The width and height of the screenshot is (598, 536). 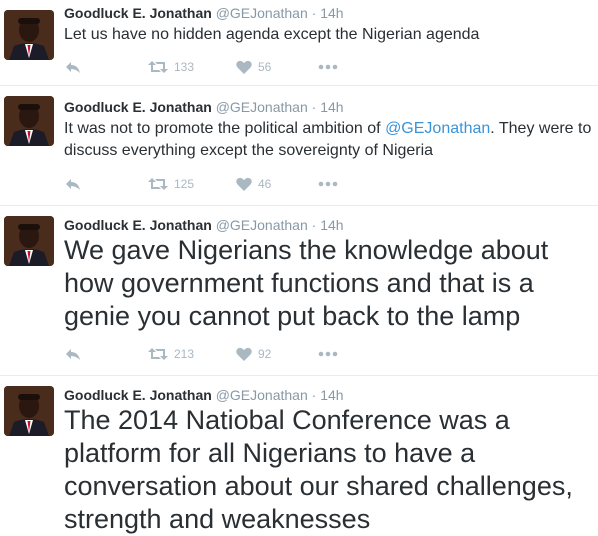 I want to click on like-button: 56, so click(x=253, y=67).